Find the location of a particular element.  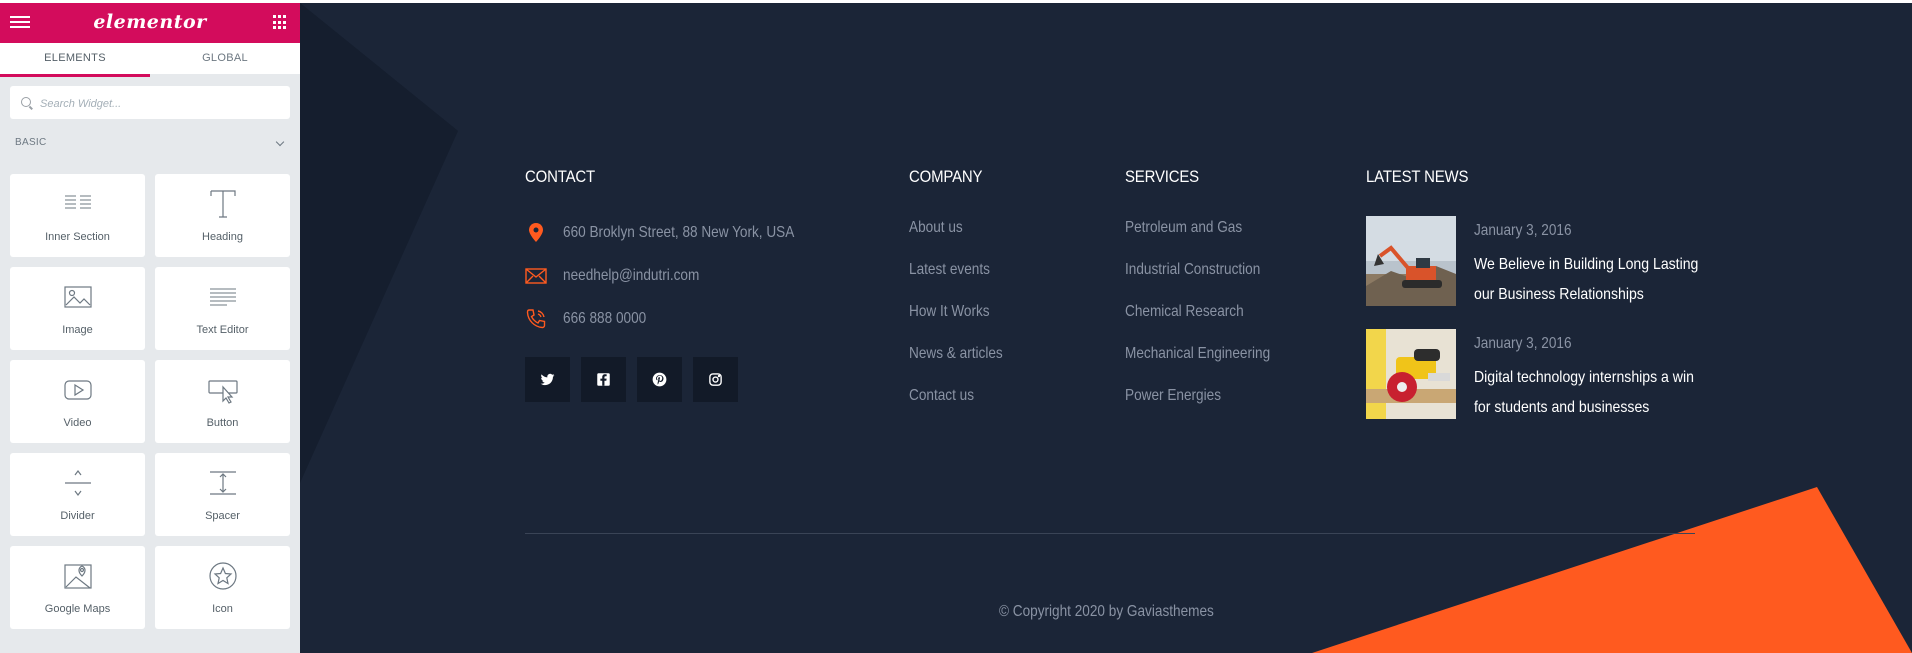

excavator-image is located at coordinates (1411, 261).